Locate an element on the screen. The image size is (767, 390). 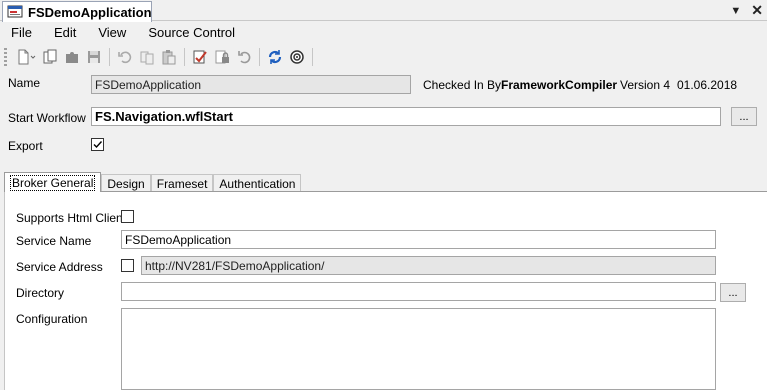
checked-in-date: 01.06.2018 is located at coordinates (707, 85).